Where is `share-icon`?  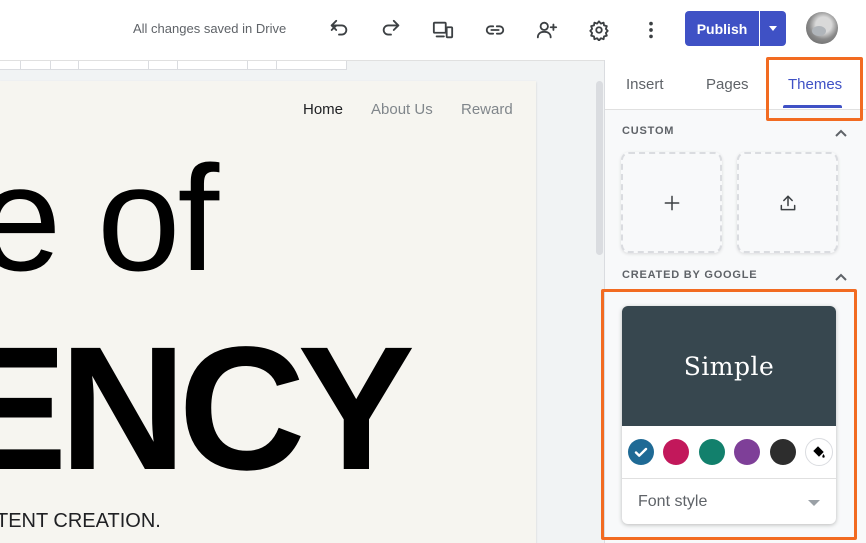 share-icon is located at coordinates (547, 30).